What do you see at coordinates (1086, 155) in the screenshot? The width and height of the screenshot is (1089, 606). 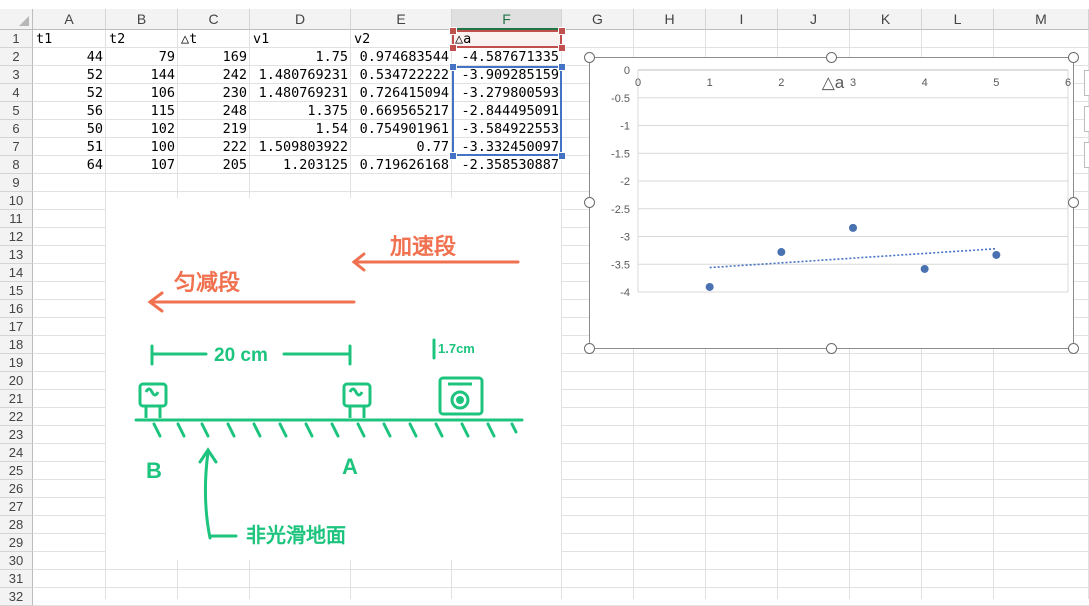 I see `chart-filters-button` at bounding box center [1086, 155].